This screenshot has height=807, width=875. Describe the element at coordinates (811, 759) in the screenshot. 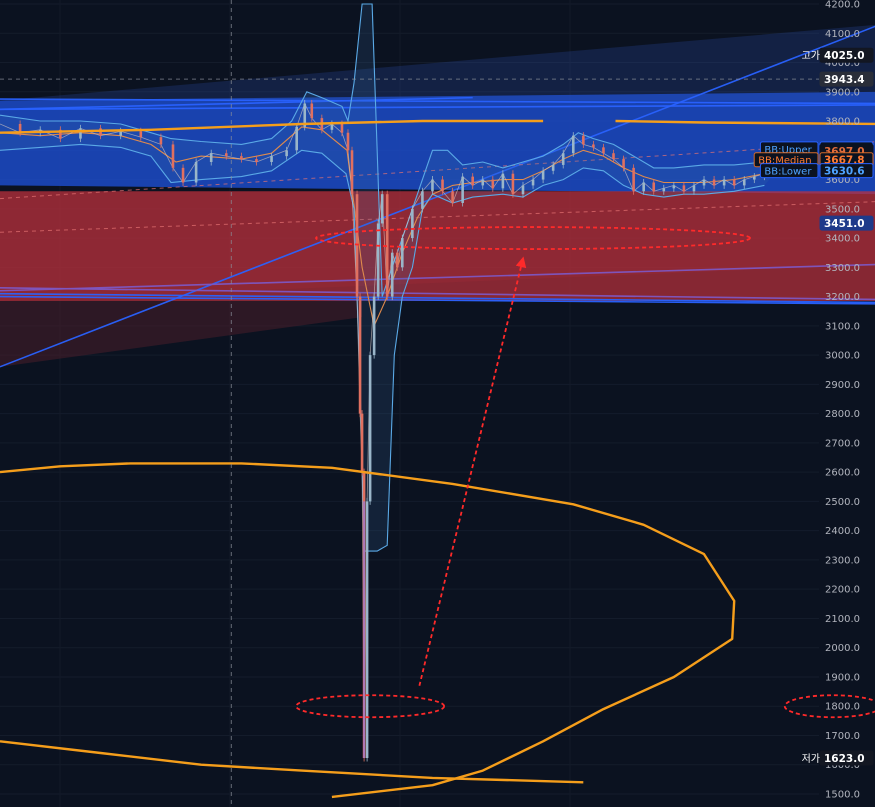

I see `price-badge-label: 저가` at that location.